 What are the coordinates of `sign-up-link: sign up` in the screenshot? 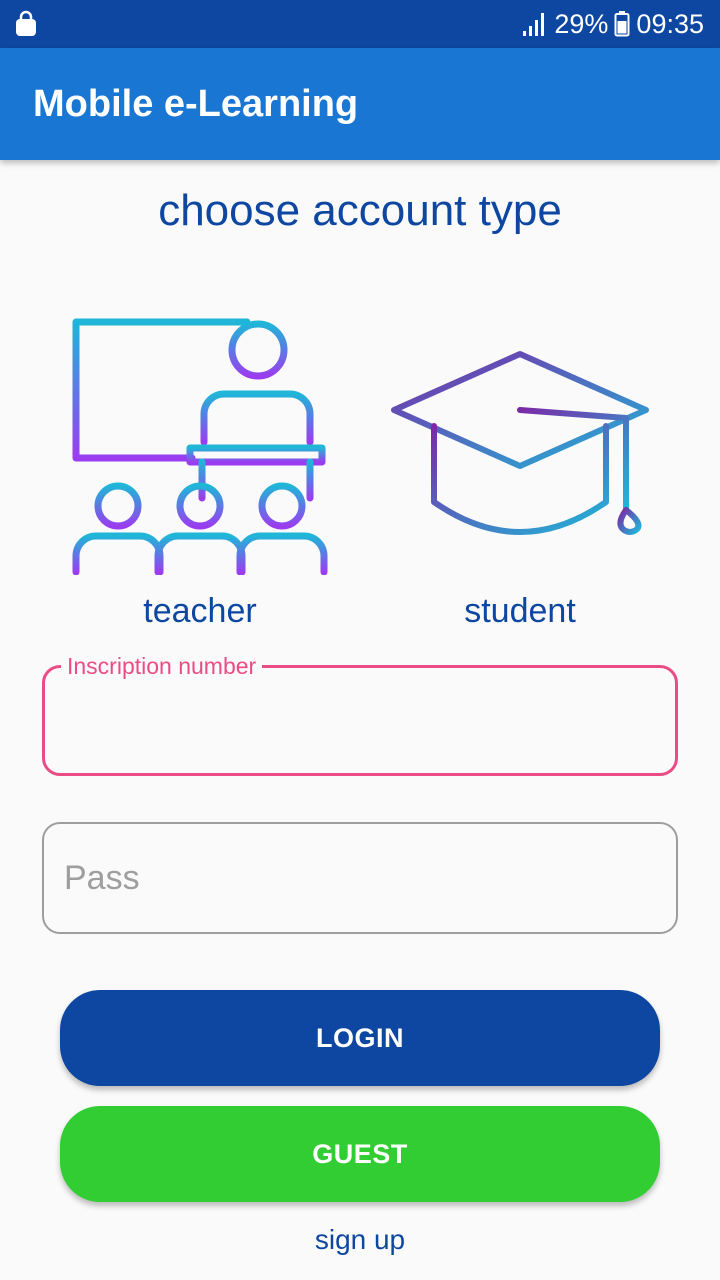 It's located at (360, 1240).